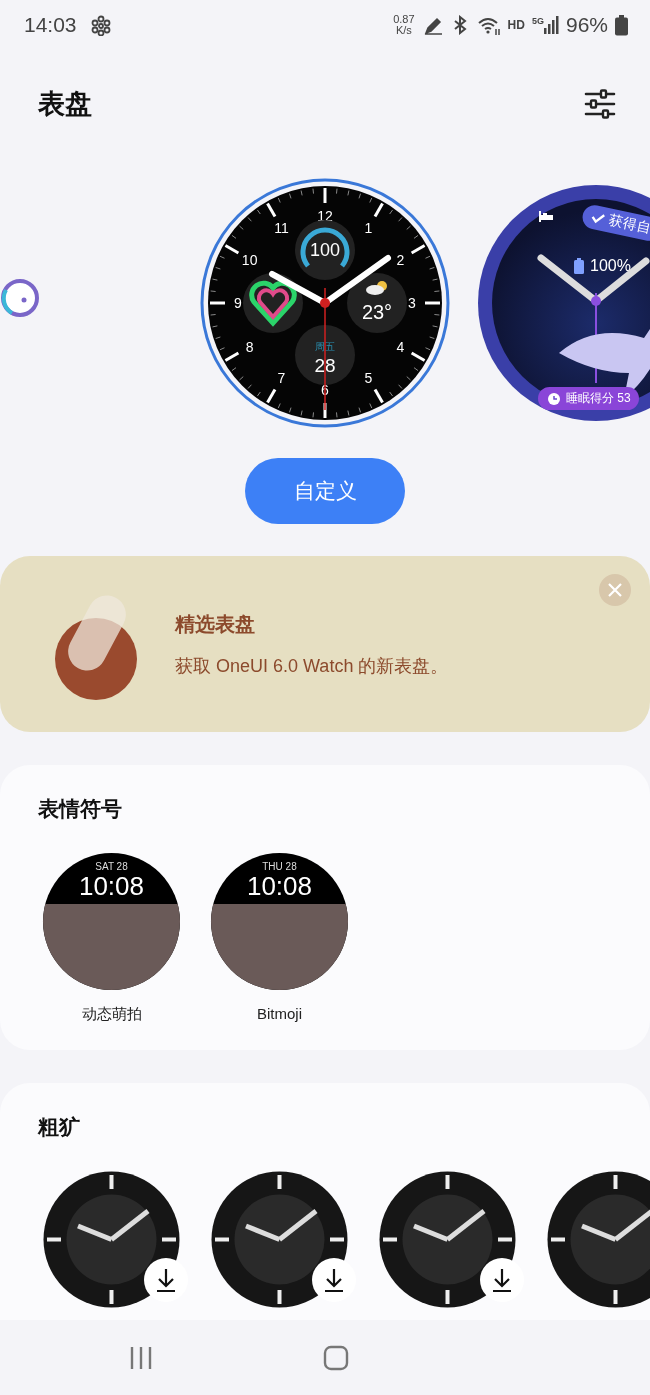  Describe the element at coordinates (325, 249) in the screenshot. I see `battery-reading: 100` at that location.